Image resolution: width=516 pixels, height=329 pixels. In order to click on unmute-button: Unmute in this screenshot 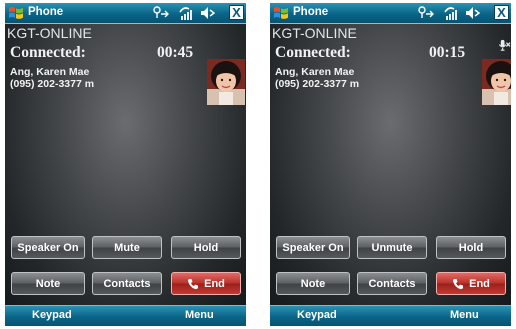, I will do `click(392, 247)`.